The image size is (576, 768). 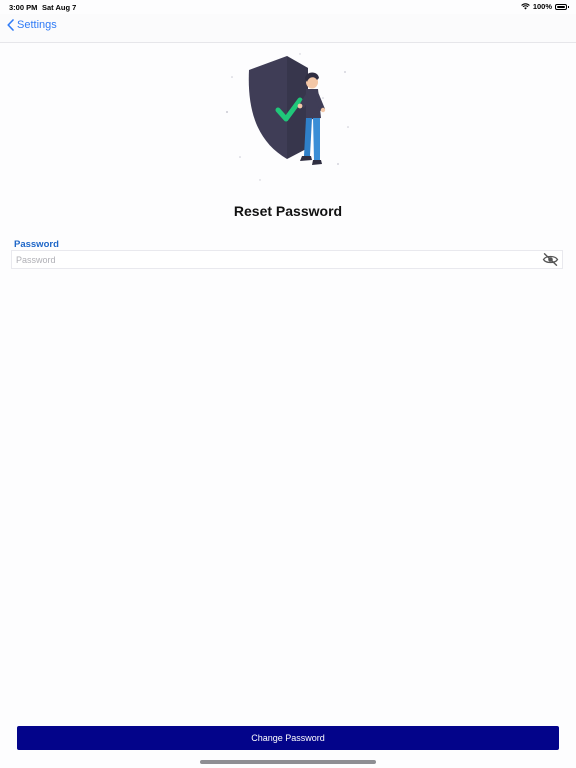 What do you see at coordinates (23, 7) in the screenshot?
I see `status-time: 3:00 PM` at bounding box center [23, 7].